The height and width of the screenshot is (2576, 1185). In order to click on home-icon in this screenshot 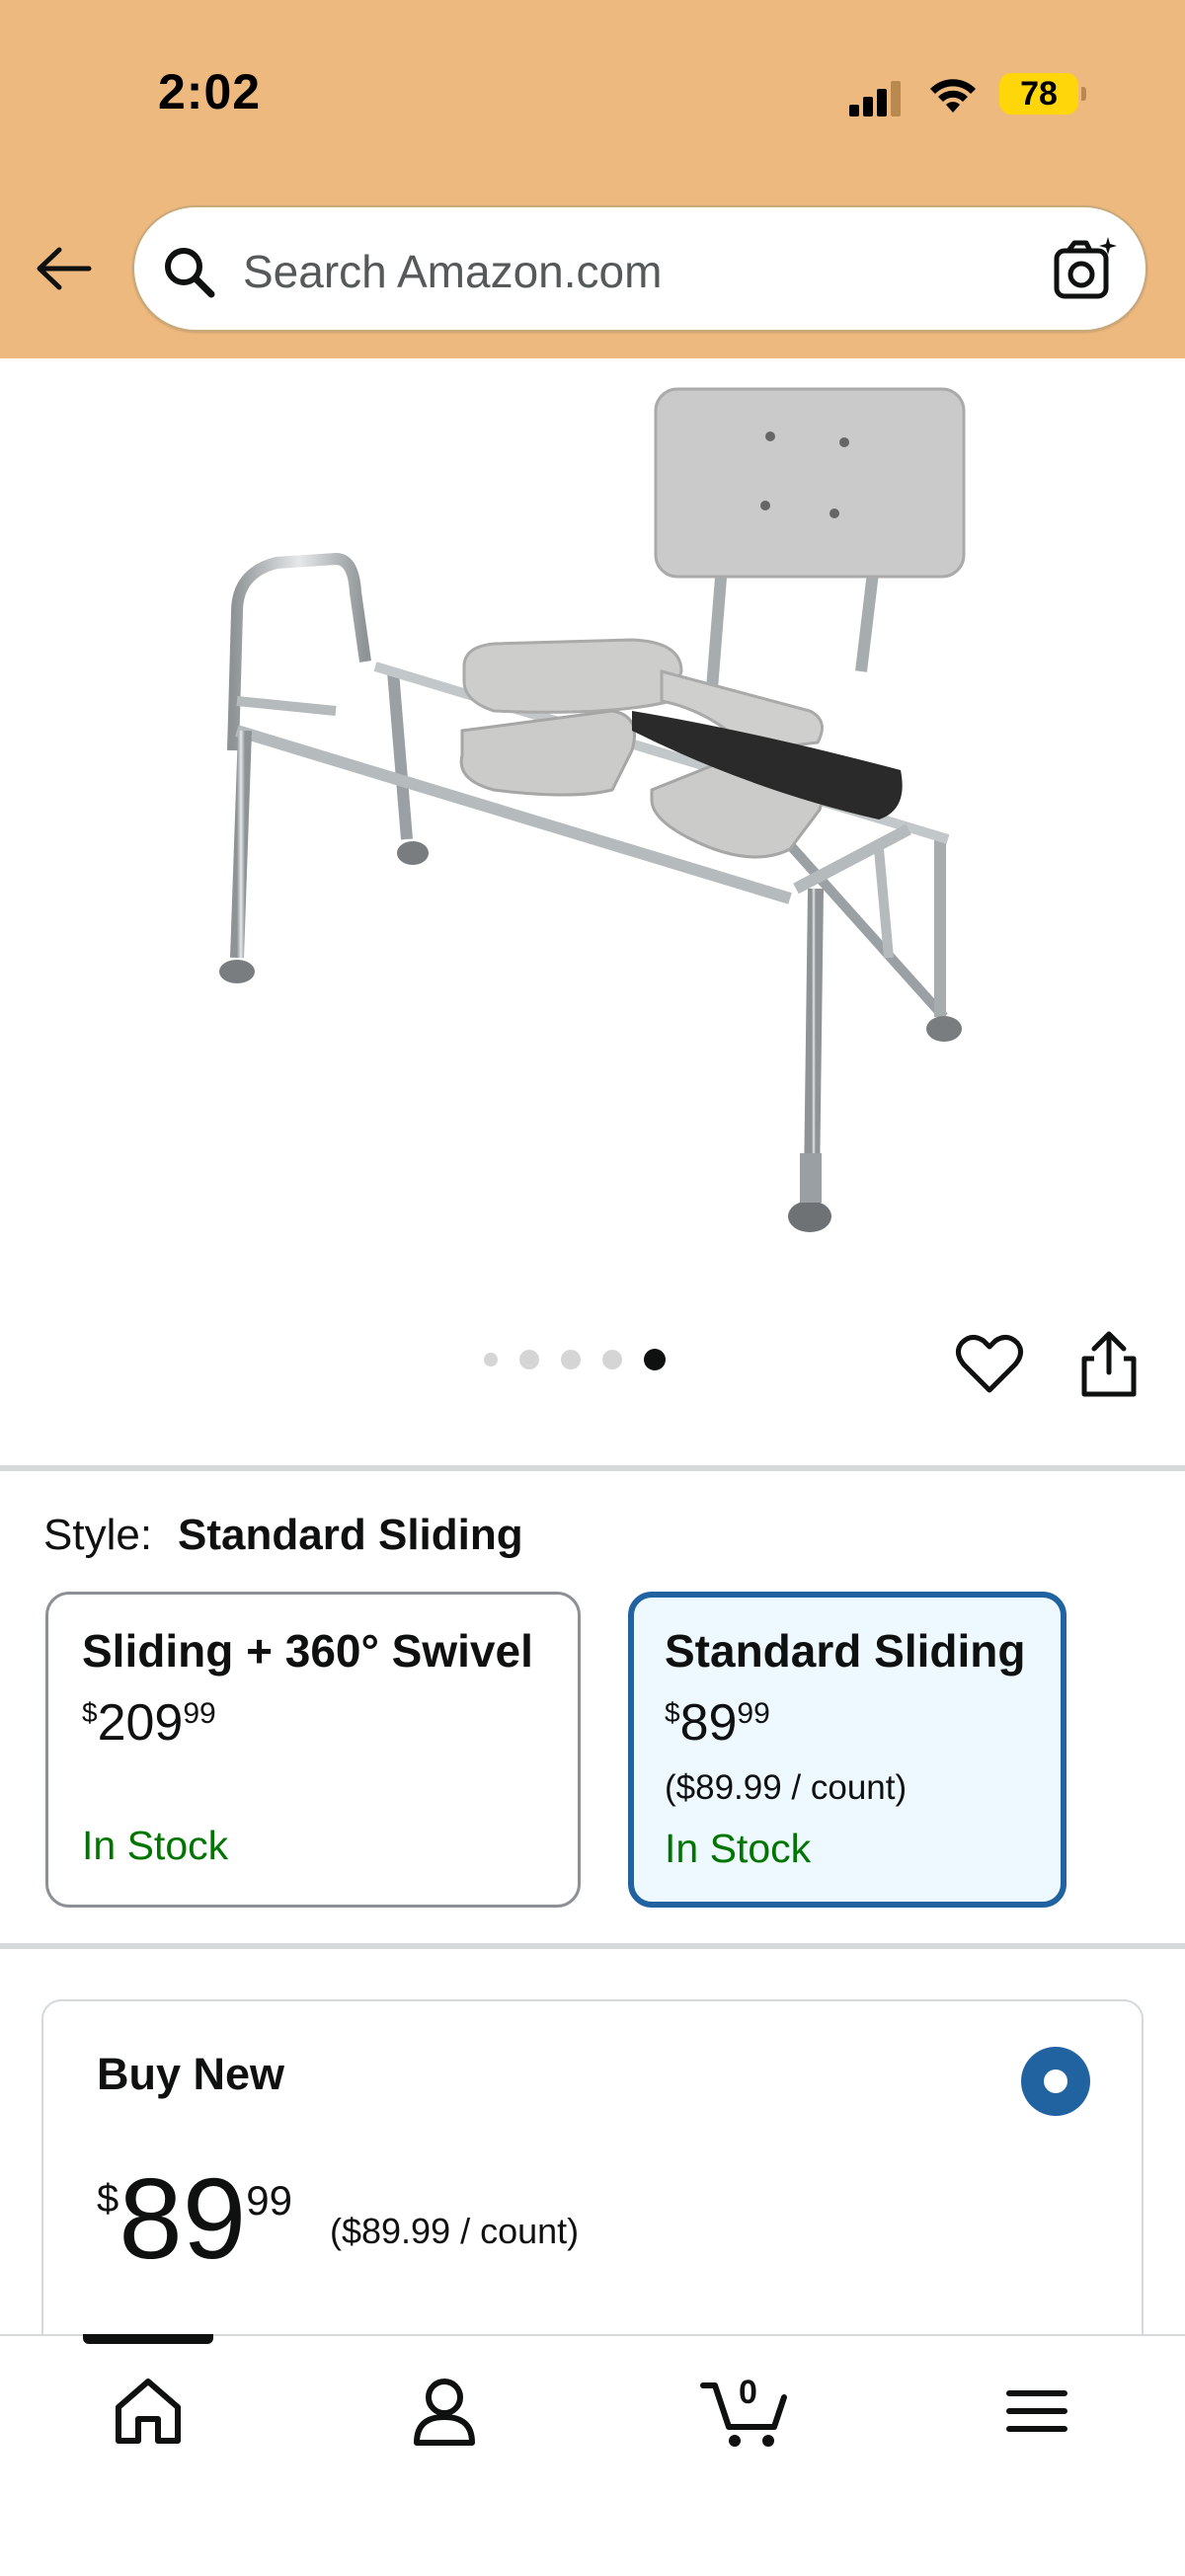, I will do `click(149, 2411)`.